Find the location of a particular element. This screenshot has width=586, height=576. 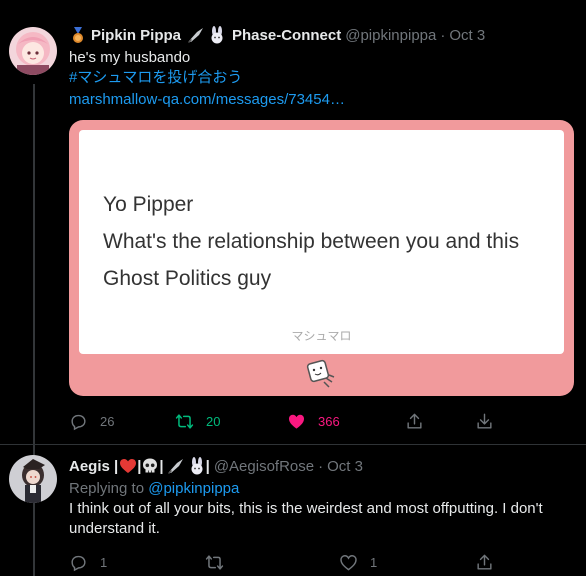

avatar-aegis is located at coordinates (33, 479).